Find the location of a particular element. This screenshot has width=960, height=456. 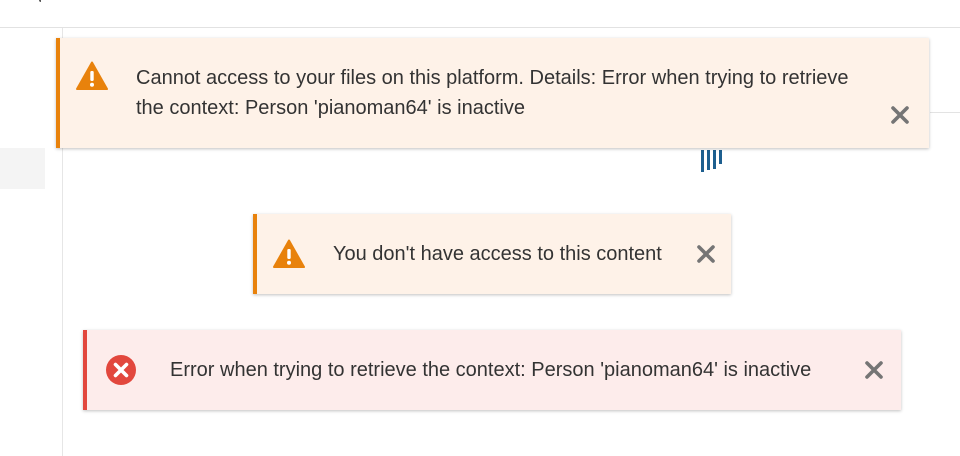

content-divider is located at coordinates (945, 112).